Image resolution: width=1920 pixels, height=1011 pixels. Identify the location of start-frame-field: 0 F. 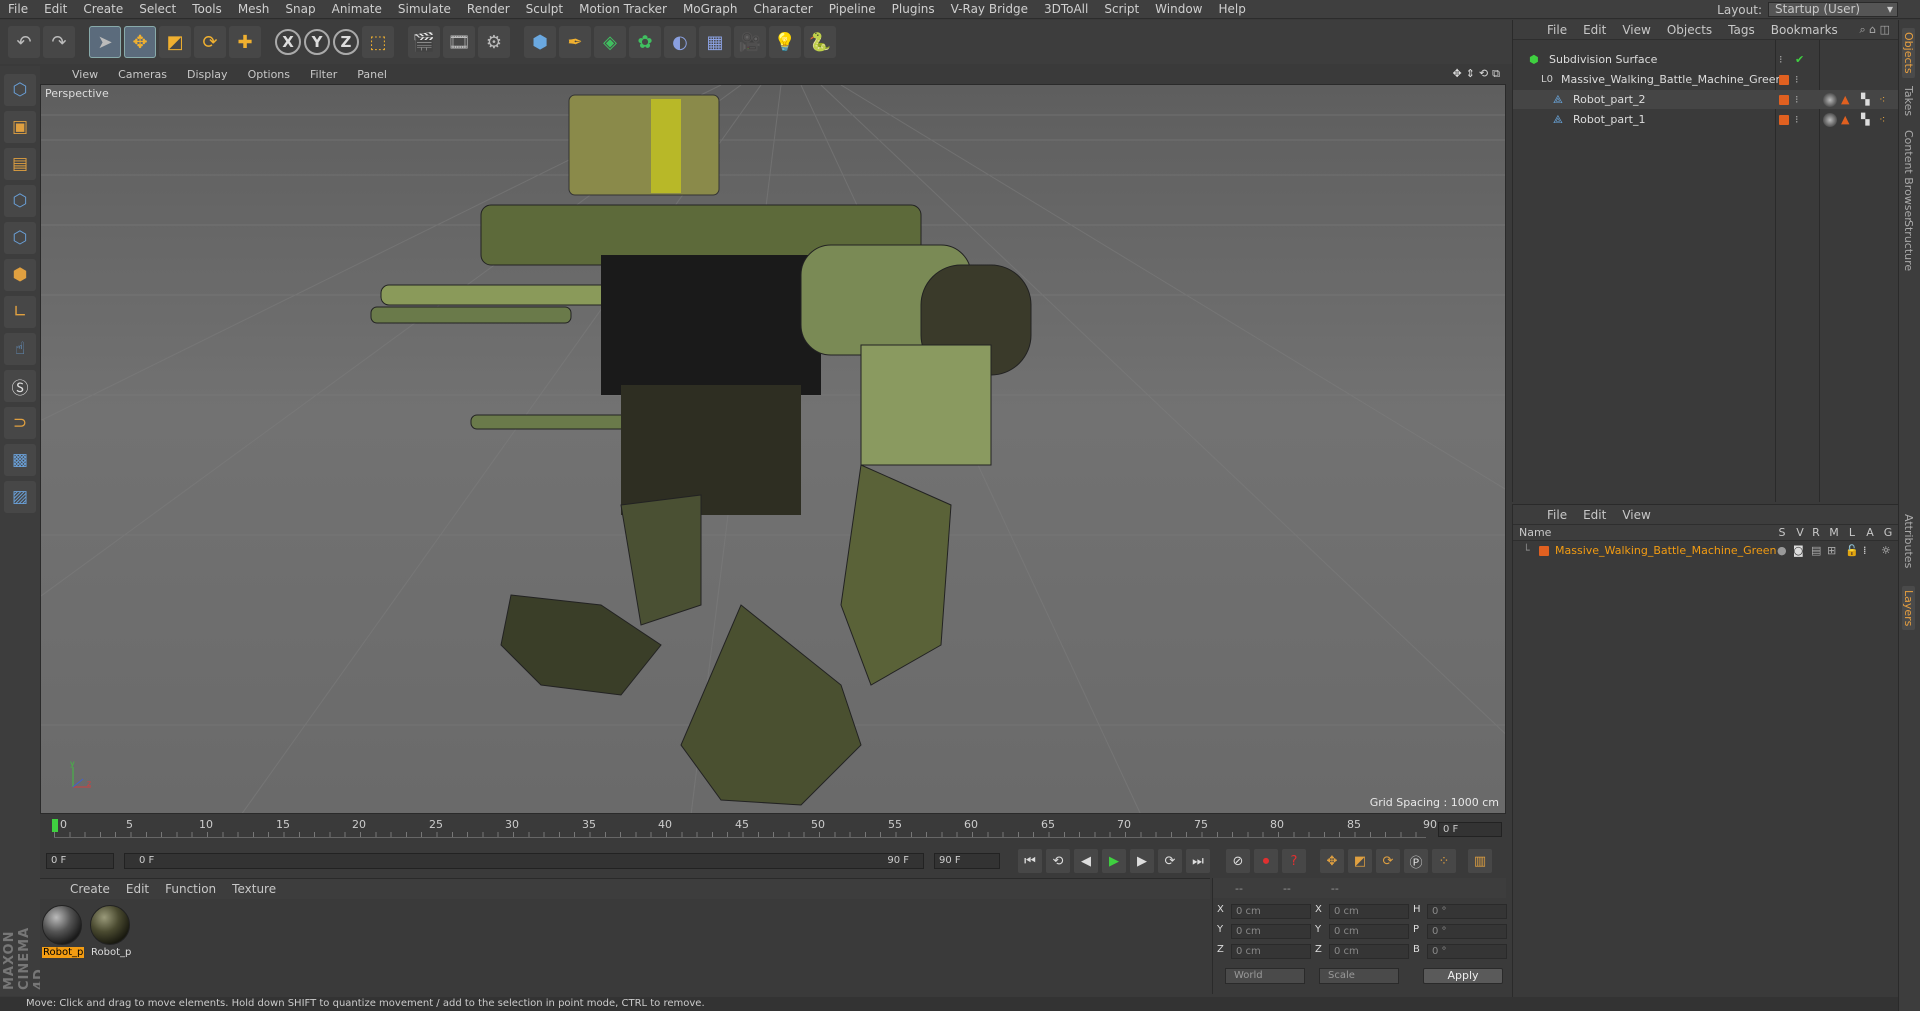
(80, 861).